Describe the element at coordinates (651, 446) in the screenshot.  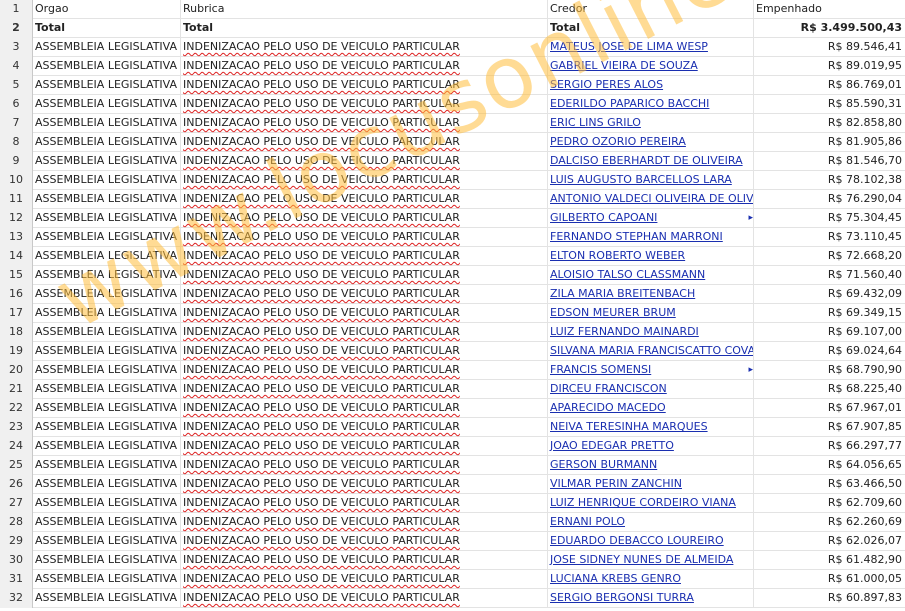
I see `credor-cell: JOAO EDEGAR PRETTO` at that location.